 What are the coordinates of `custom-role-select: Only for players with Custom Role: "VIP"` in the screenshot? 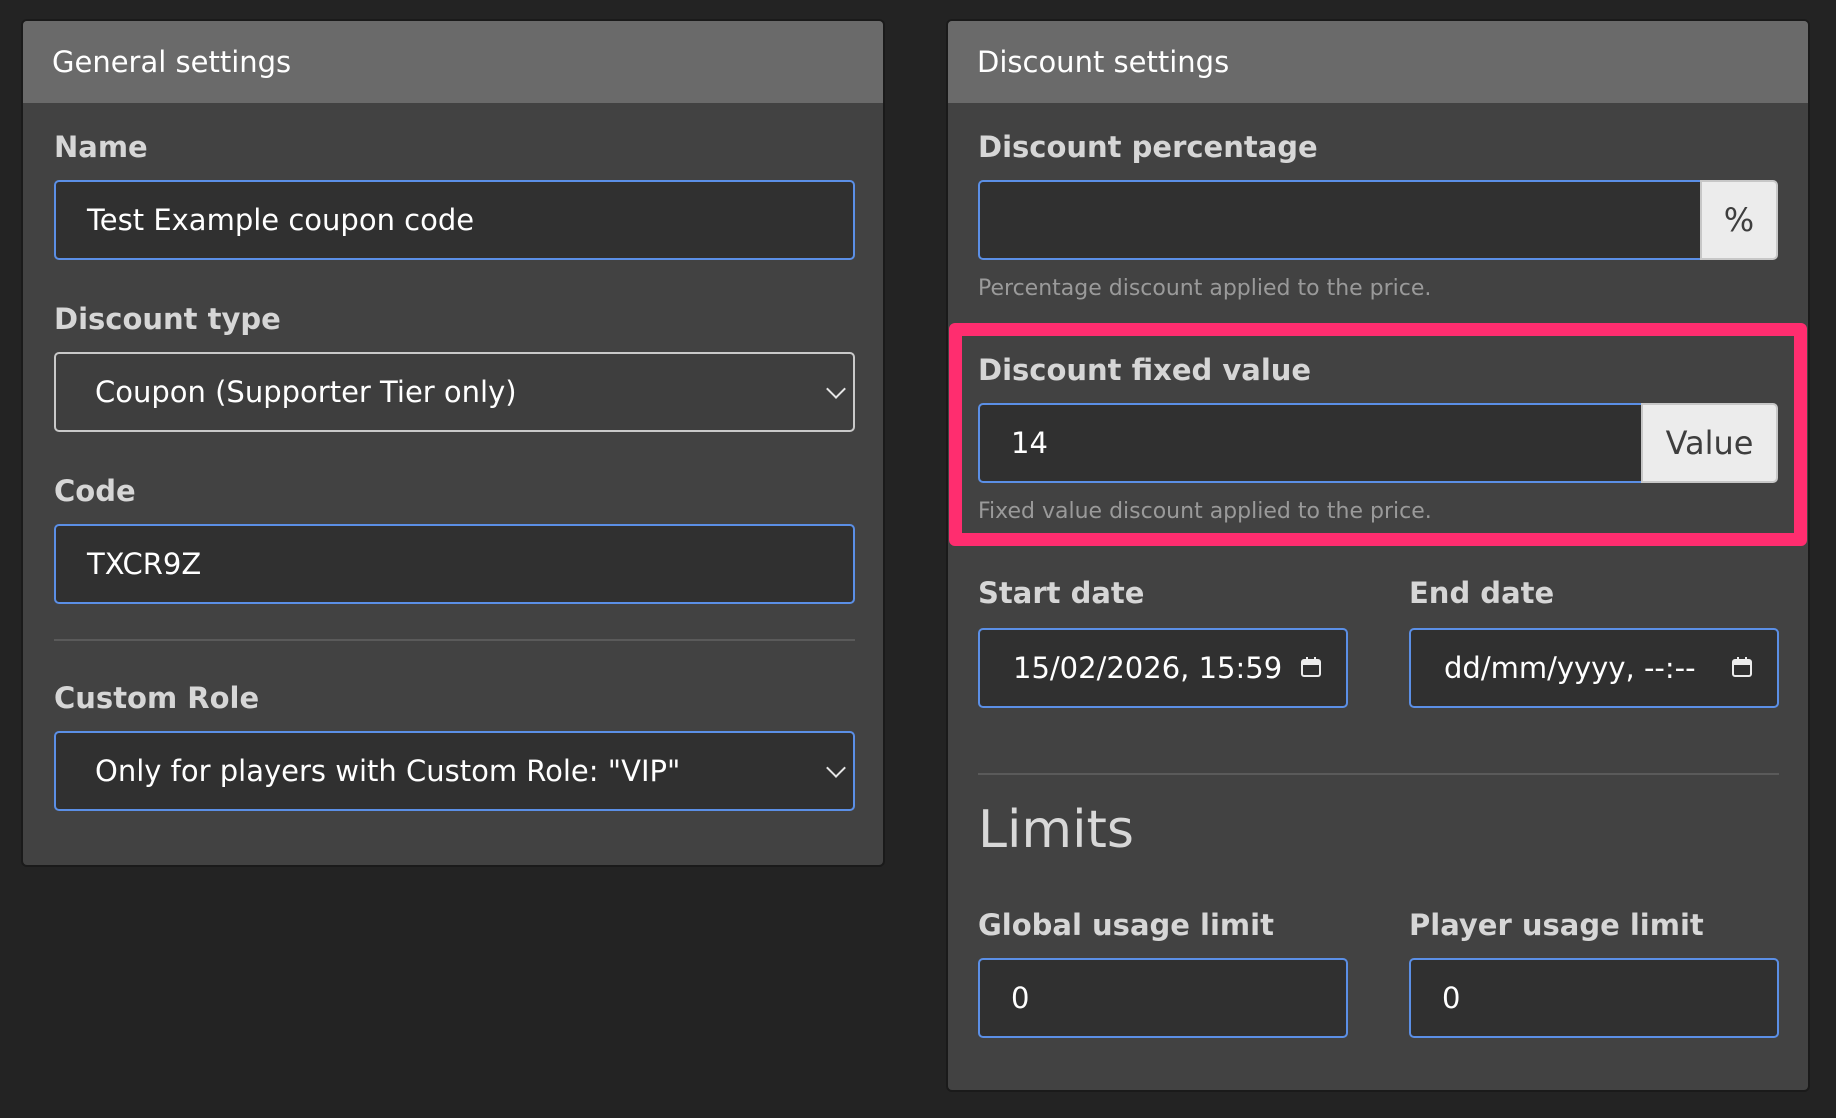 It's located at (454, 771).